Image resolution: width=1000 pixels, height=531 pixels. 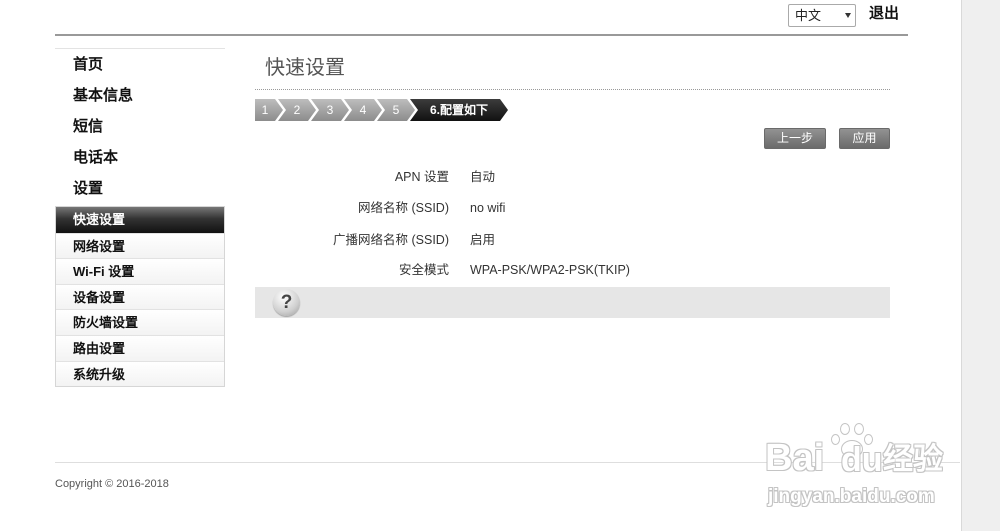 What do you see at coordinates (483, 177) in the screenshot?
I see `summary-value-apn: 自动` at bounding box center [483, 177].